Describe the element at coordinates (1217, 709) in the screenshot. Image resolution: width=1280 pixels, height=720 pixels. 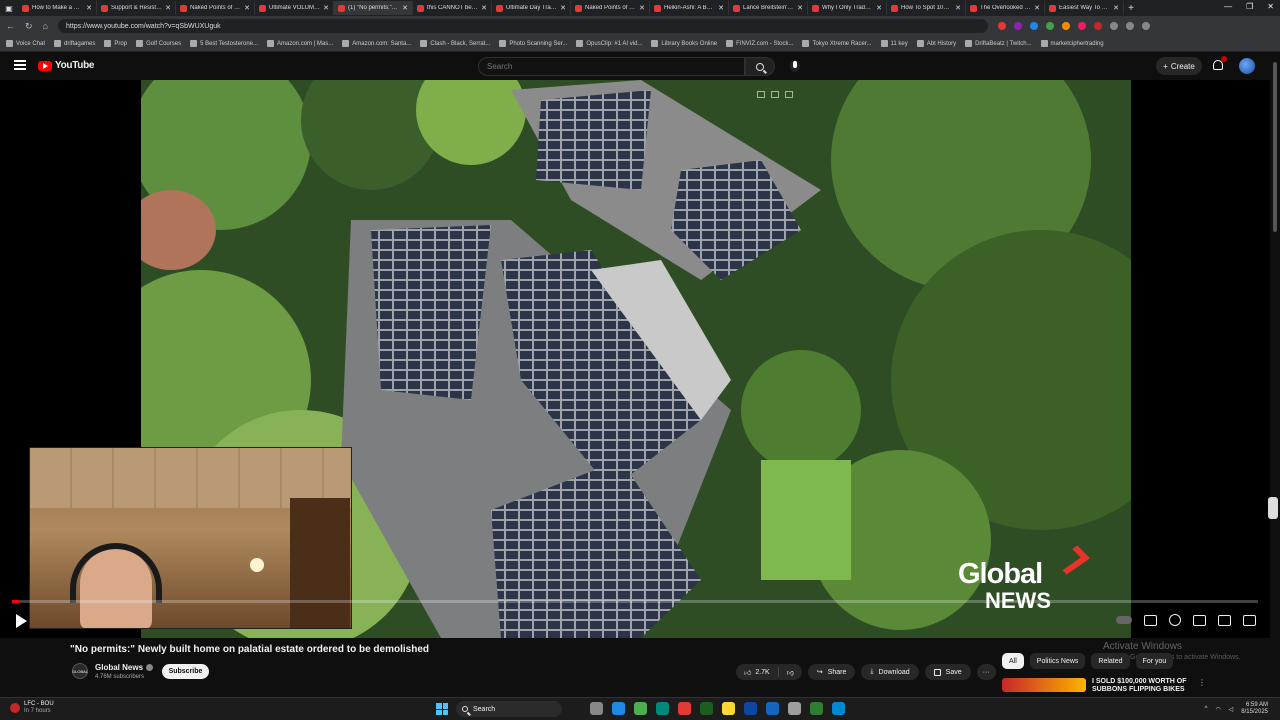
I see `wifi-icon: ◠` at that location.